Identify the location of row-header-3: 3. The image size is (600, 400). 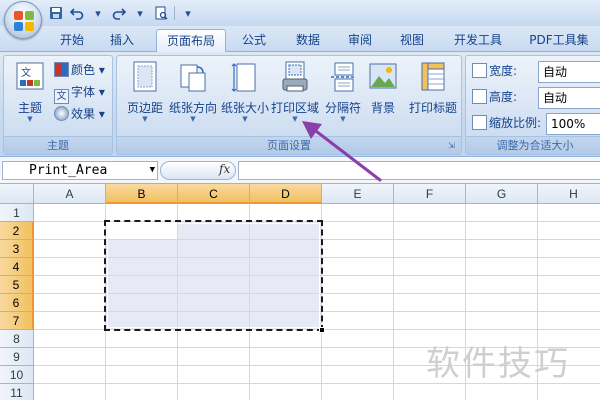
(17, 249).